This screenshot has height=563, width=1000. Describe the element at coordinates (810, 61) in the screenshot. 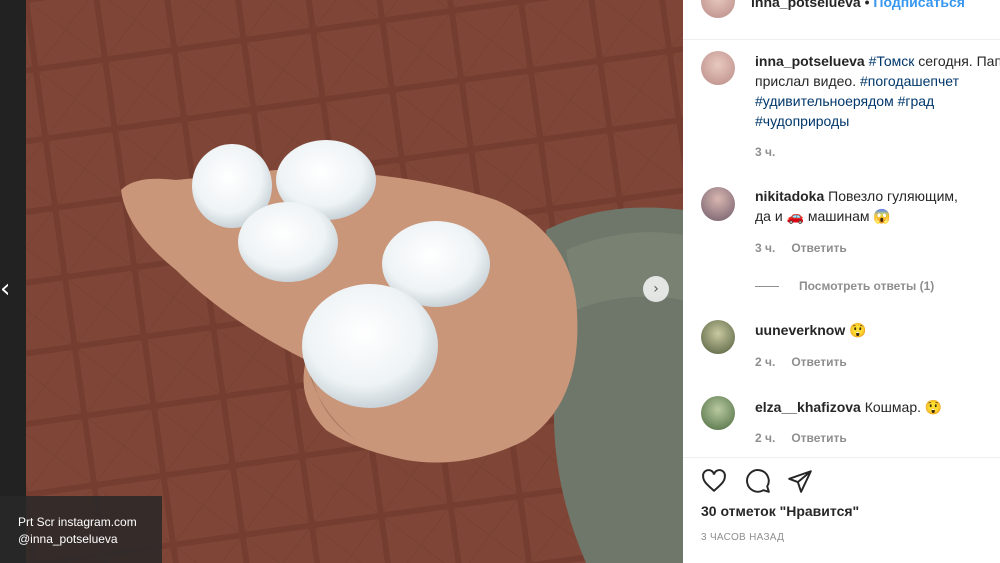

I see `caption-username: inna_potselueva` at that location.